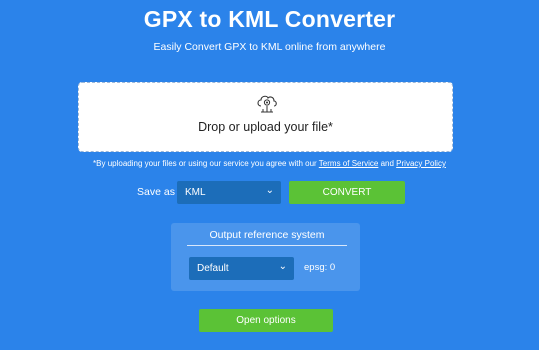 The width and height of the screenshot is (539, 350). I want to click on reference-system-value: Default, so click(213, 268).